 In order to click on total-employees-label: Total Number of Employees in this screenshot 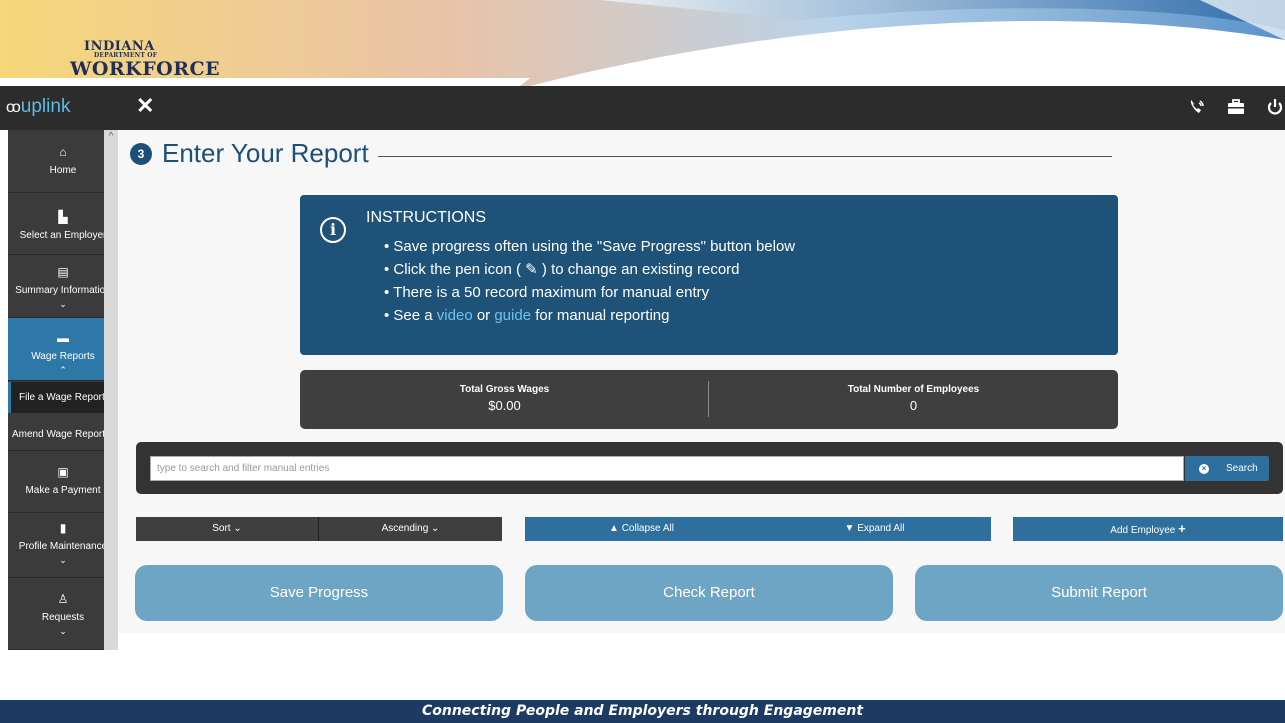, I will do `click(913, 389)`.